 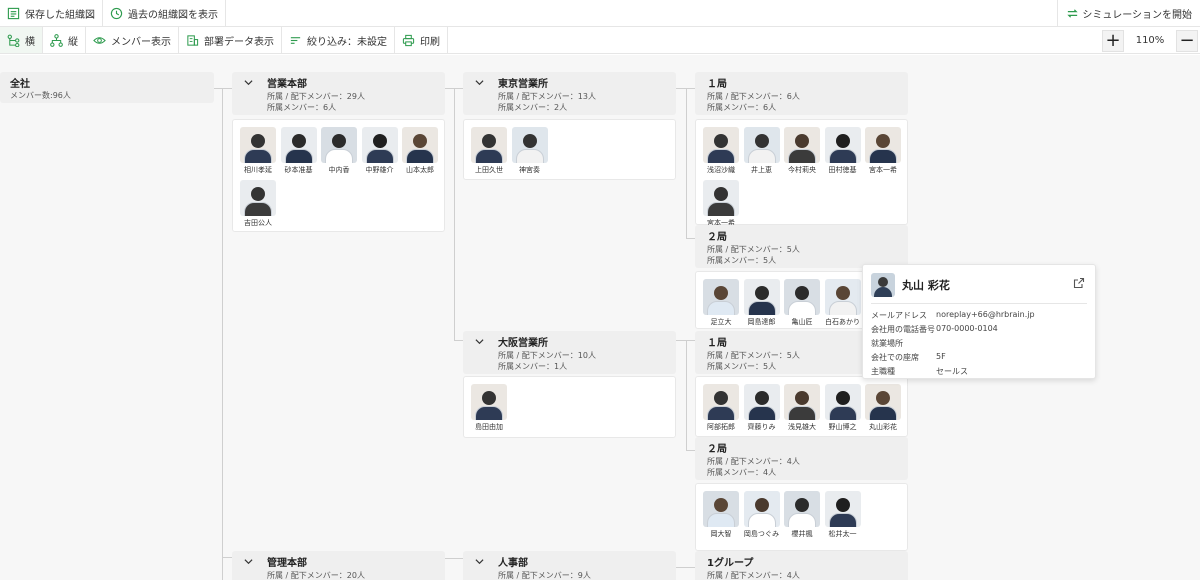 What do you see at coordinates (717, 343) in the screenshot?
I see `node-title: １局` at bounding box center [717, 343].